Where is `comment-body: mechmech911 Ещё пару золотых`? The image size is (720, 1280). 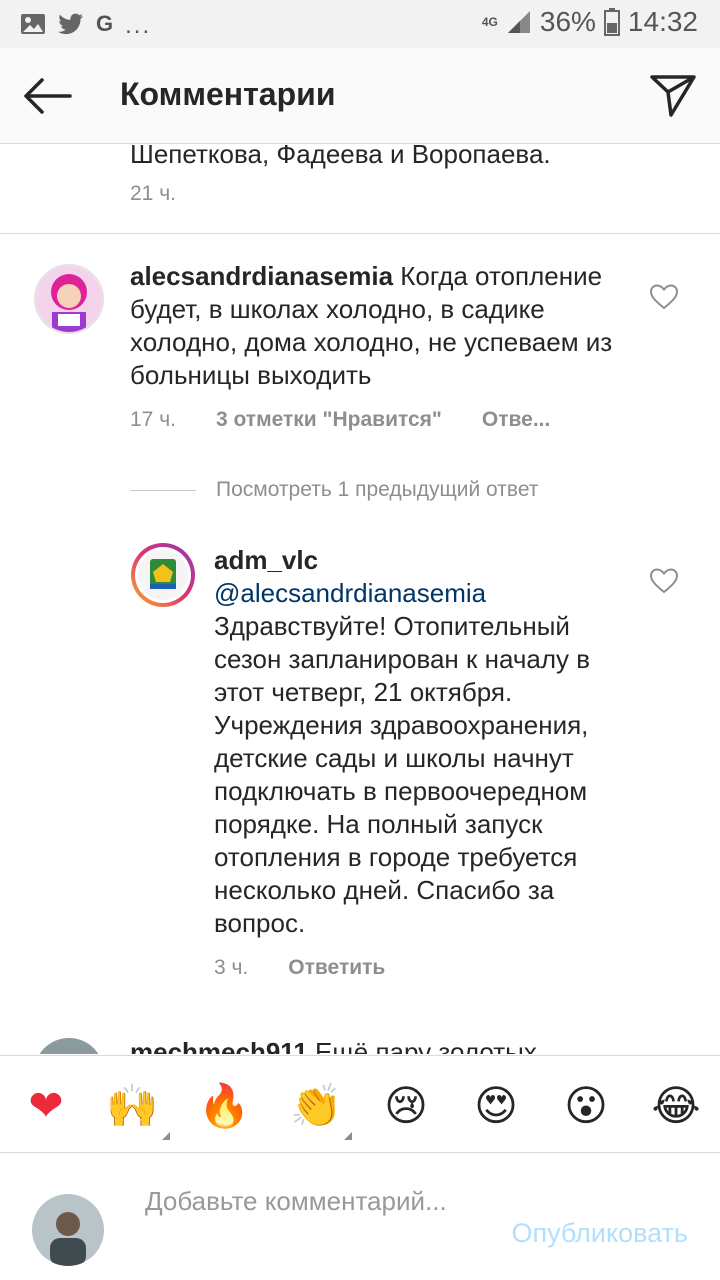 comment-body: mechmech911 Ещё пару золотых is located at coordinates (390, 1045).